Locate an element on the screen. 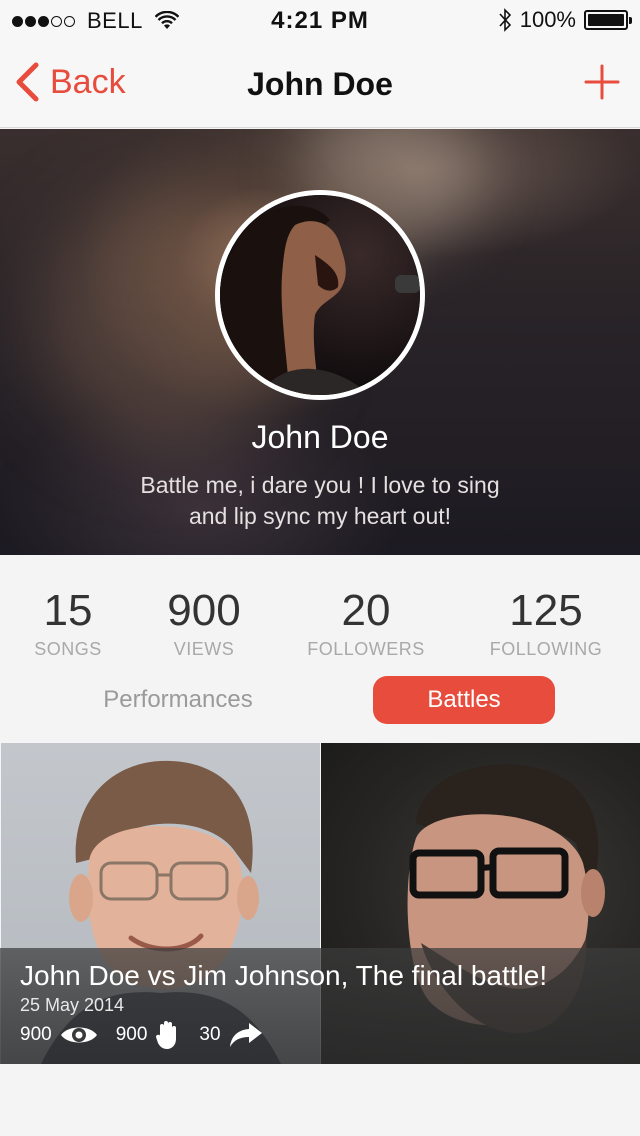 The image size is (640, 1136). status-bar: BELL 4:21 PM 100% is located at coordinates (320, 20).